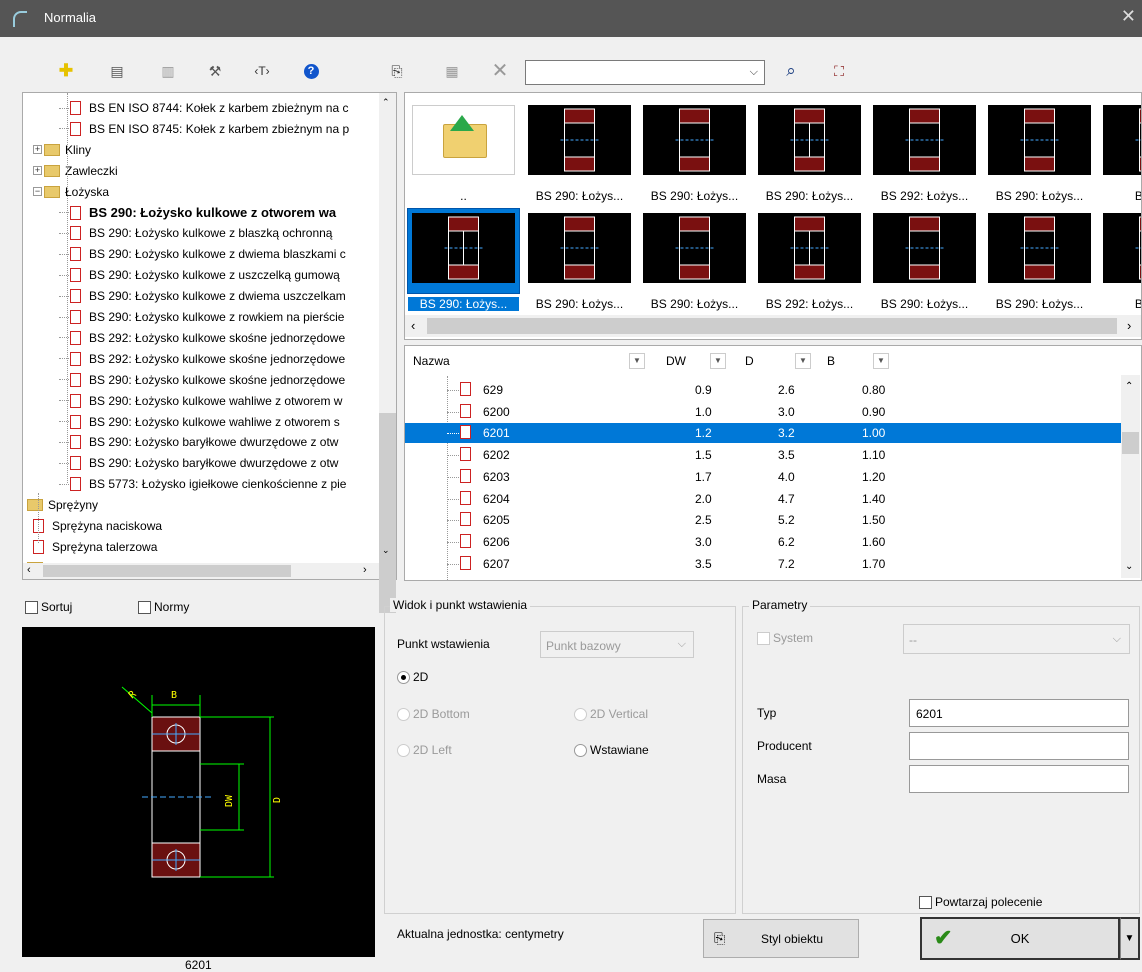  I want to click on filter-d: ▼, so click(803, 361).